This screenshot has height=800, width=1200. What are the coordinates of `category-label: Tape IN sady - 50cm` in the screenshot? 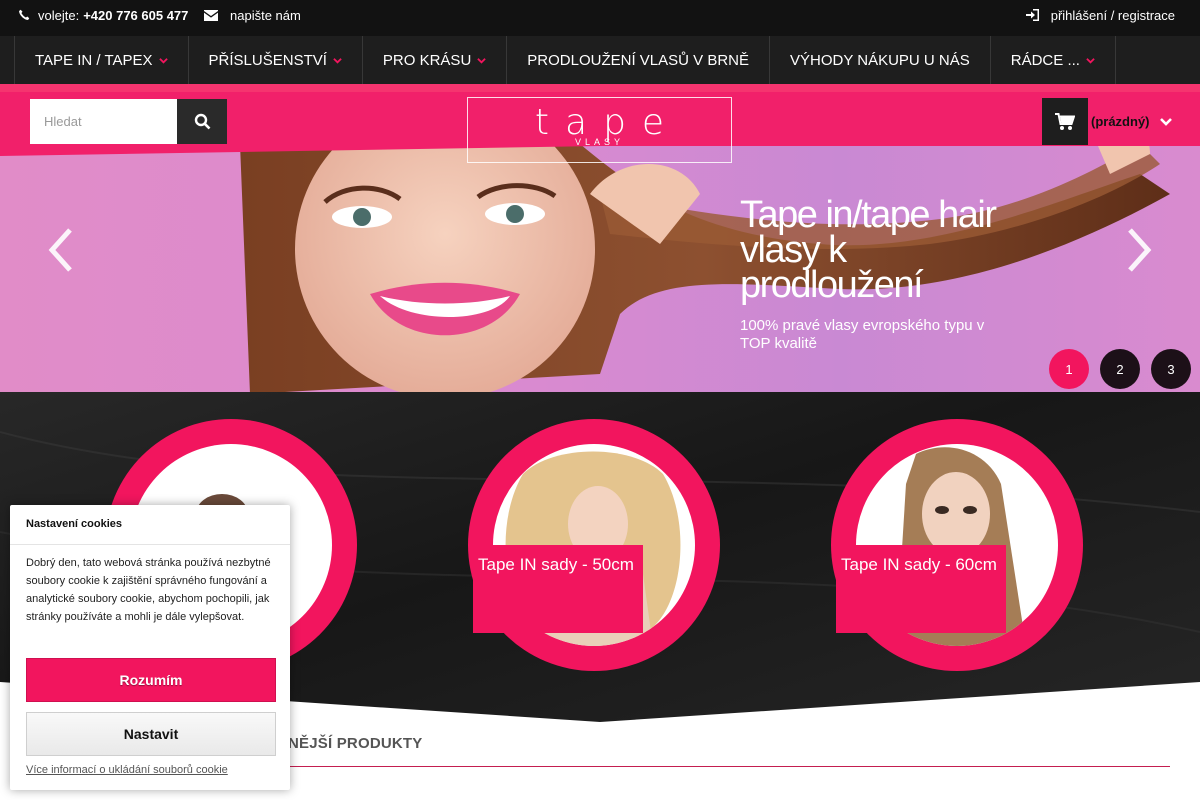 It's located at (556, 564).